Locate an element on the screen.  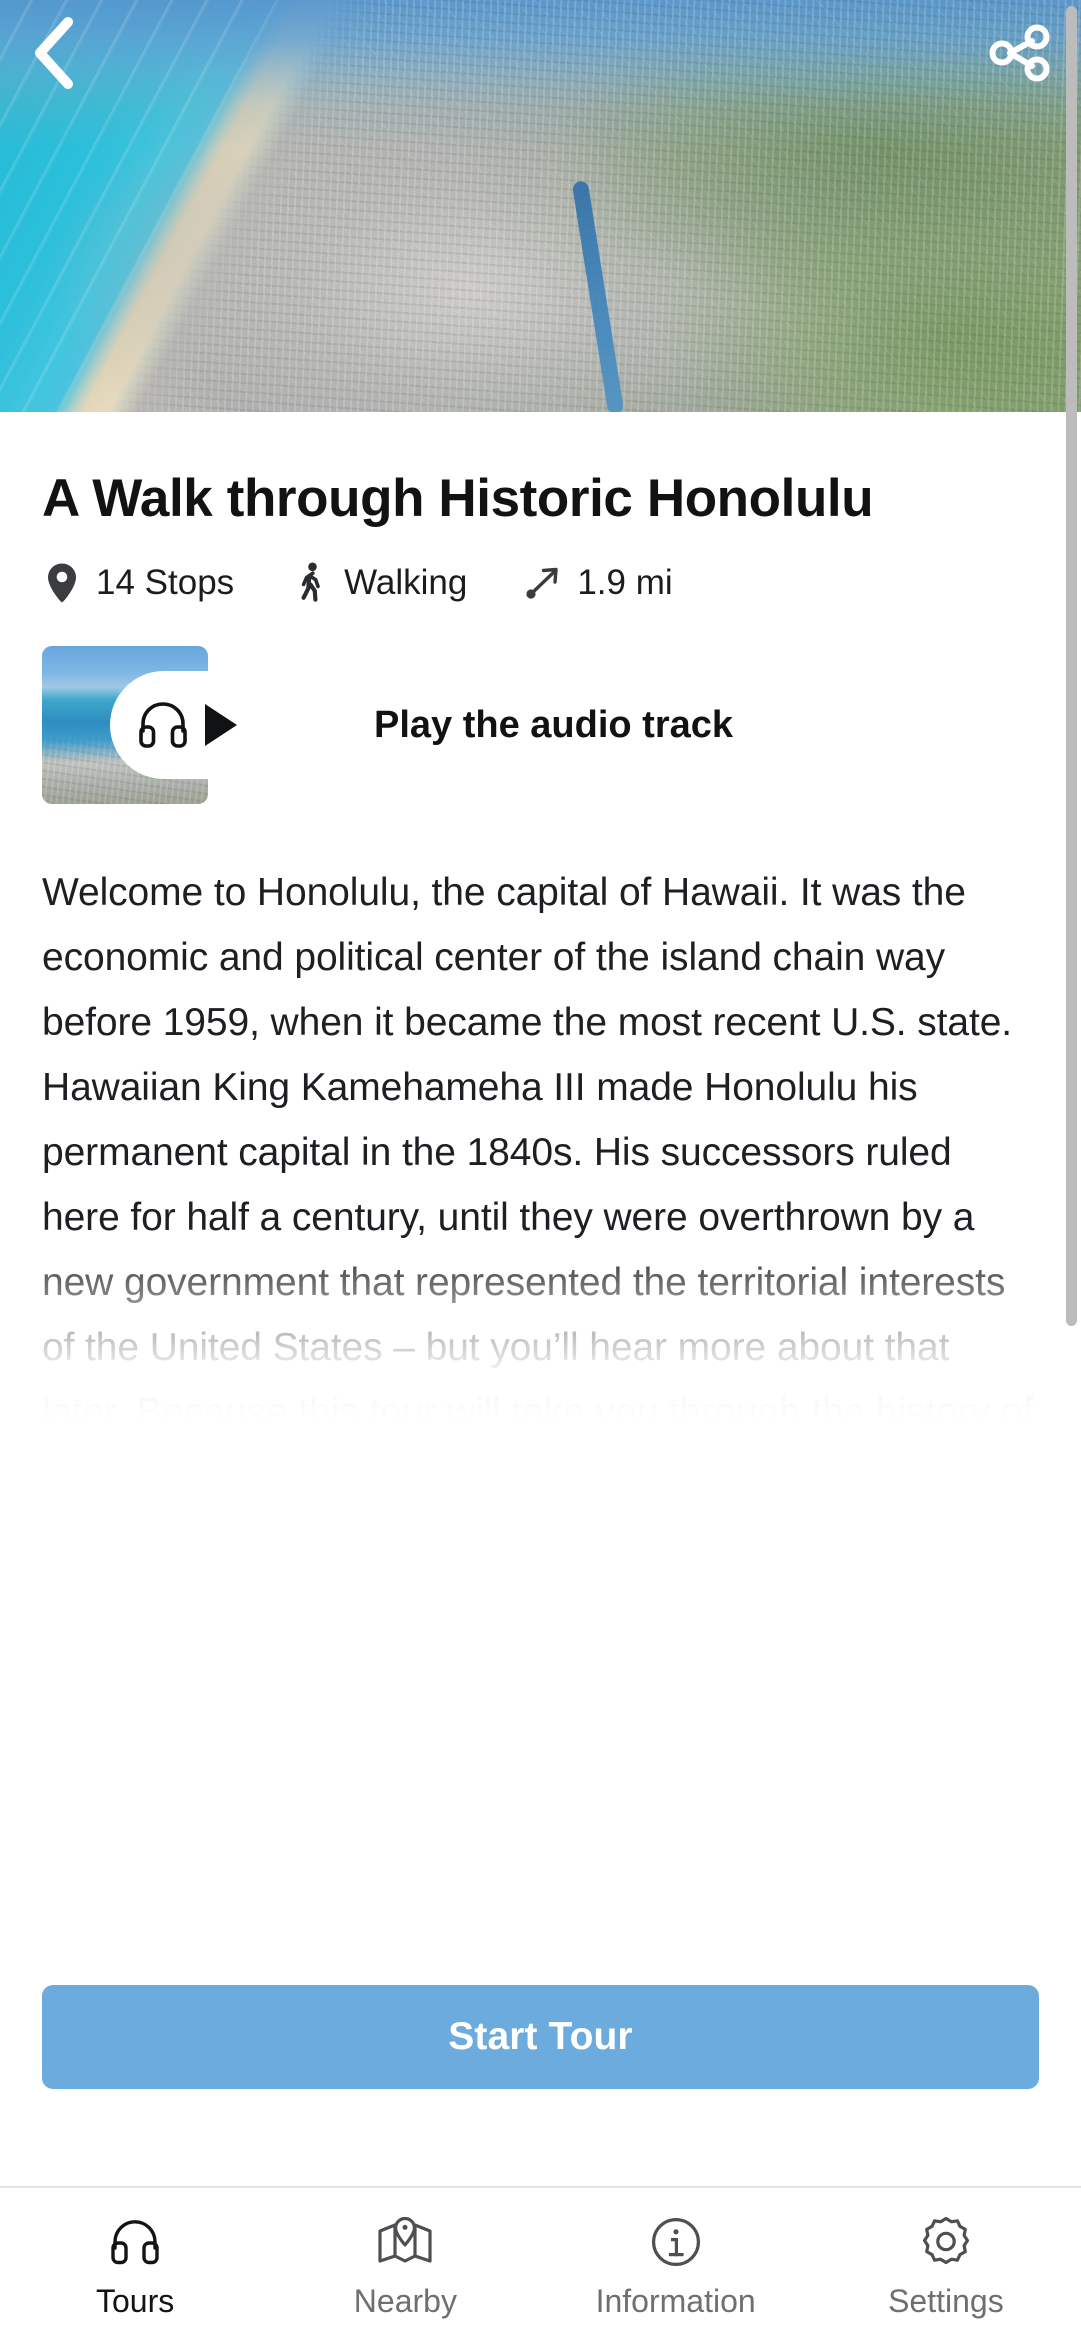
tour-meta-row: 14 Stops Walking 1.9 mi is located at coordinates (561, 583).